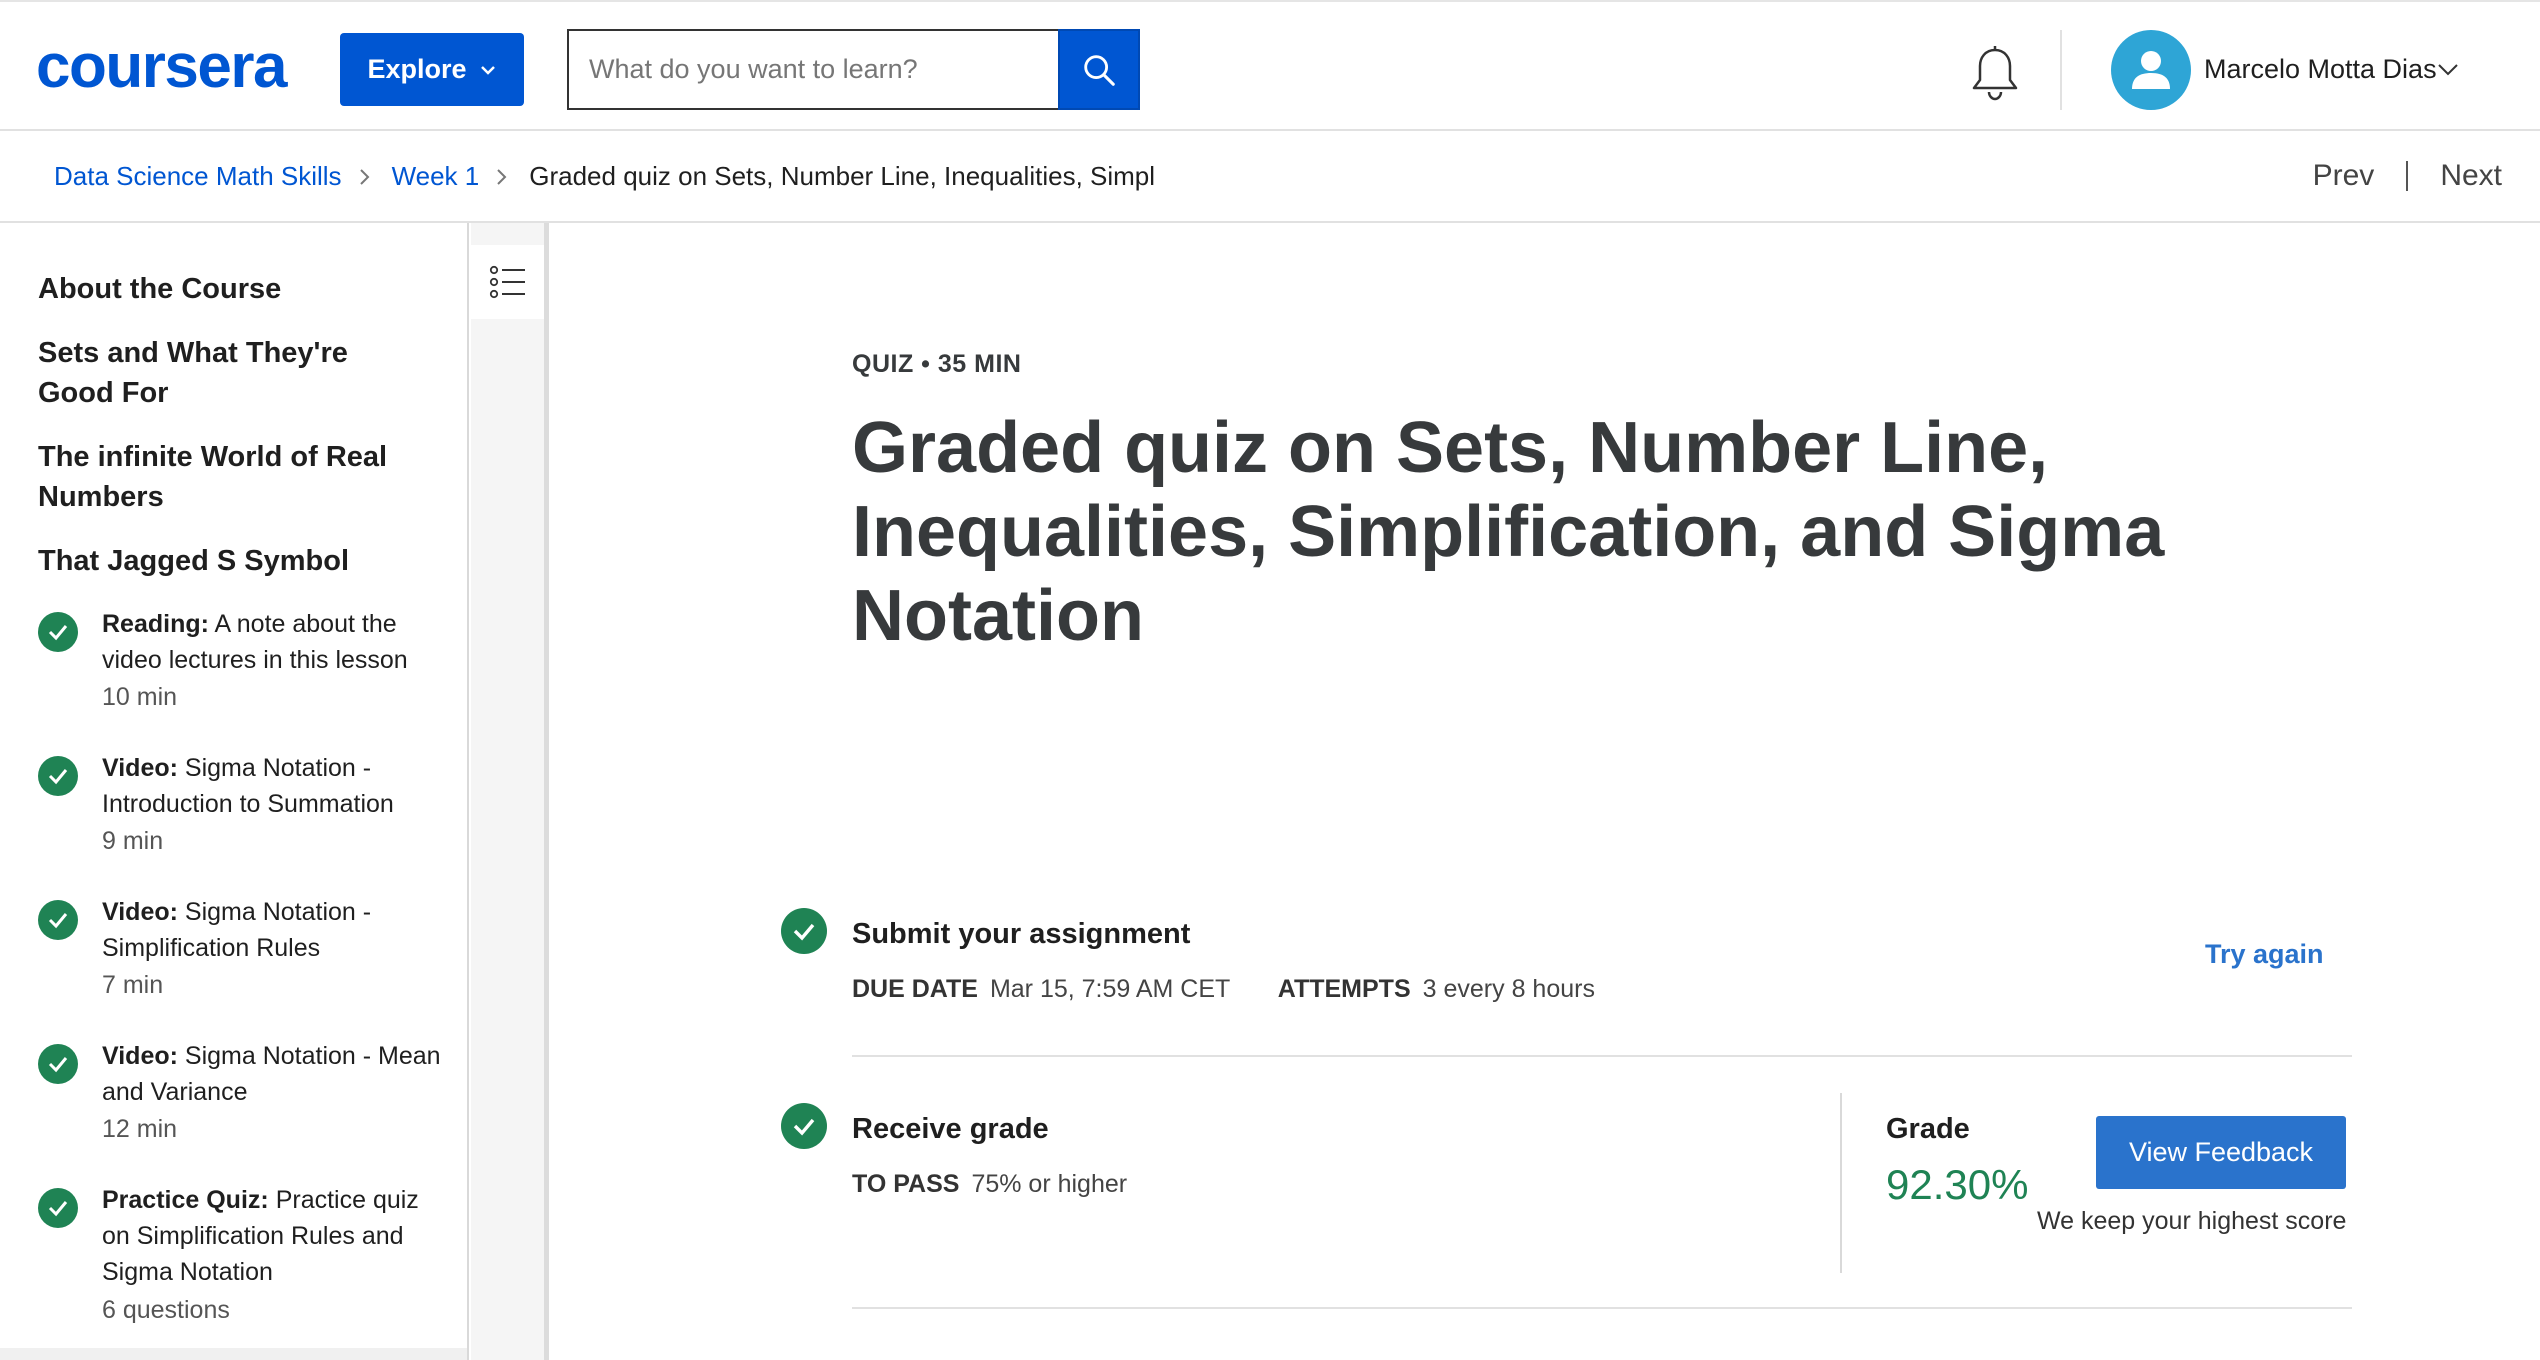 Image resolution: width=2540 pixels, height=1360 pixels. I want to click on bell-icon, so click(1995, 73).